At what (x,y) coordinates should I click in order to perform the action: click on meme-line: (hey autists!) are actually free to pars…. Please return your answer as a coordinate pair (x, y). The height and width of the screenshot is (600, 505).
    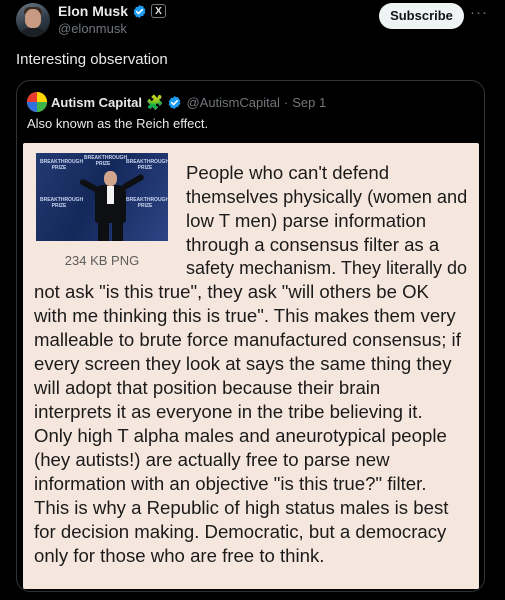
    Looking at the image, I should click on (212, 459).